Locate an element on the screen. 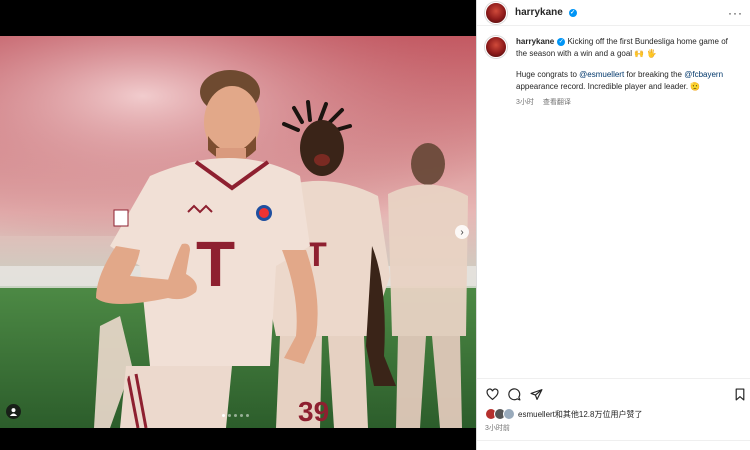 This screenshot has height=450, width=750. tagged-users-button is located at coordinates (13, 411).